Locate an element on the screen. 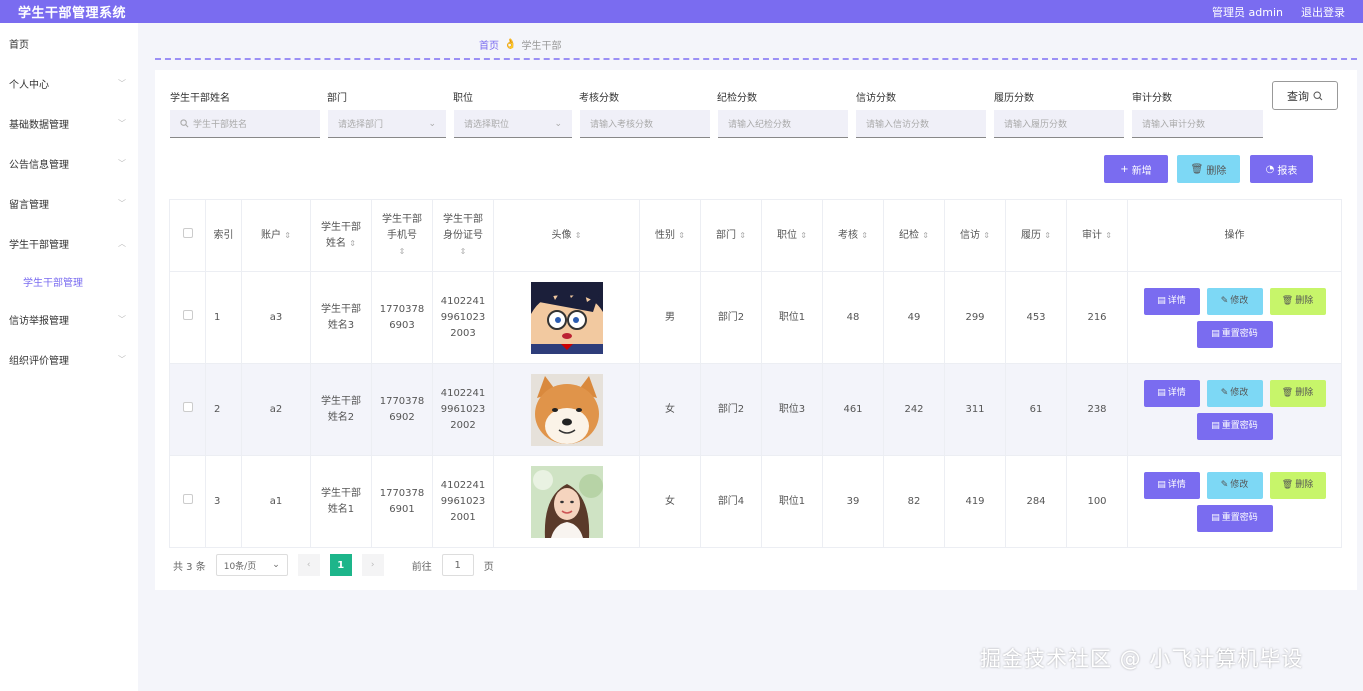 Image resolution: width=1363 pixels, height=691 pixels. cell-position: 职位1 is located at coordinates (792, 501).